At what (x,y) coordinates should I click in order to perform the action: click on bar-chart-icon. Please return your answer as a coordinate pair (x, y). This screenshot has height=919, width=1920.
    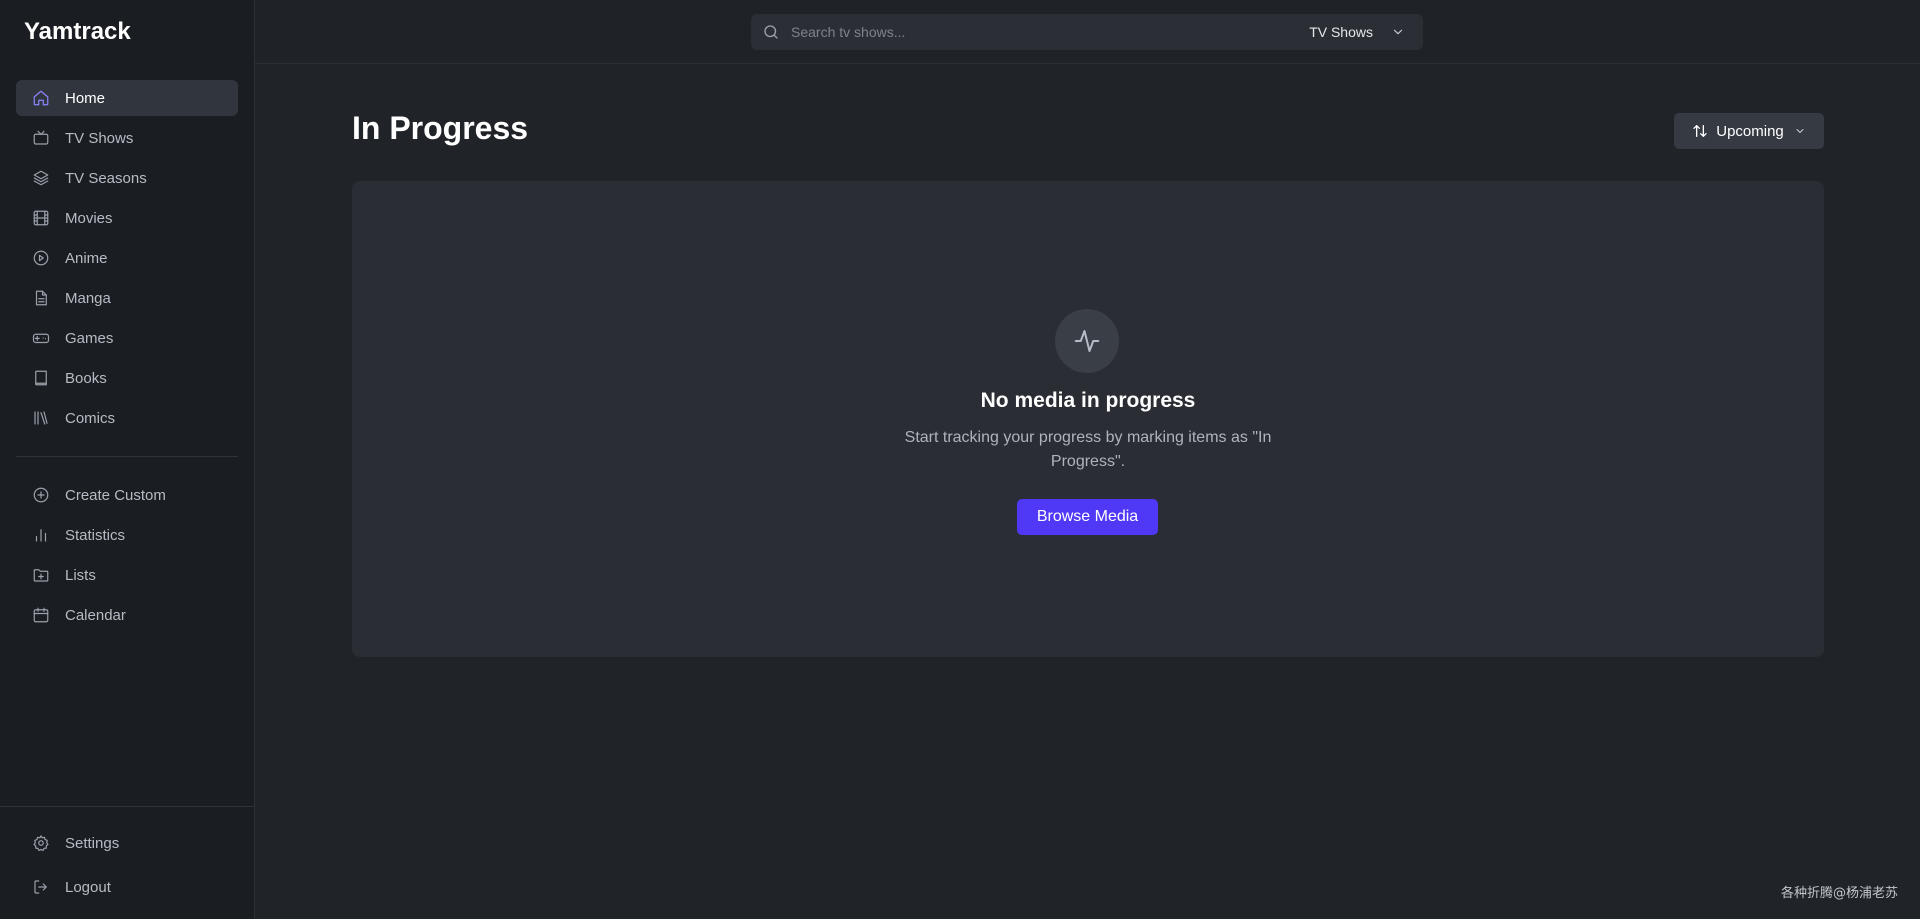
    Looking at the image, I should click on (41, 535).